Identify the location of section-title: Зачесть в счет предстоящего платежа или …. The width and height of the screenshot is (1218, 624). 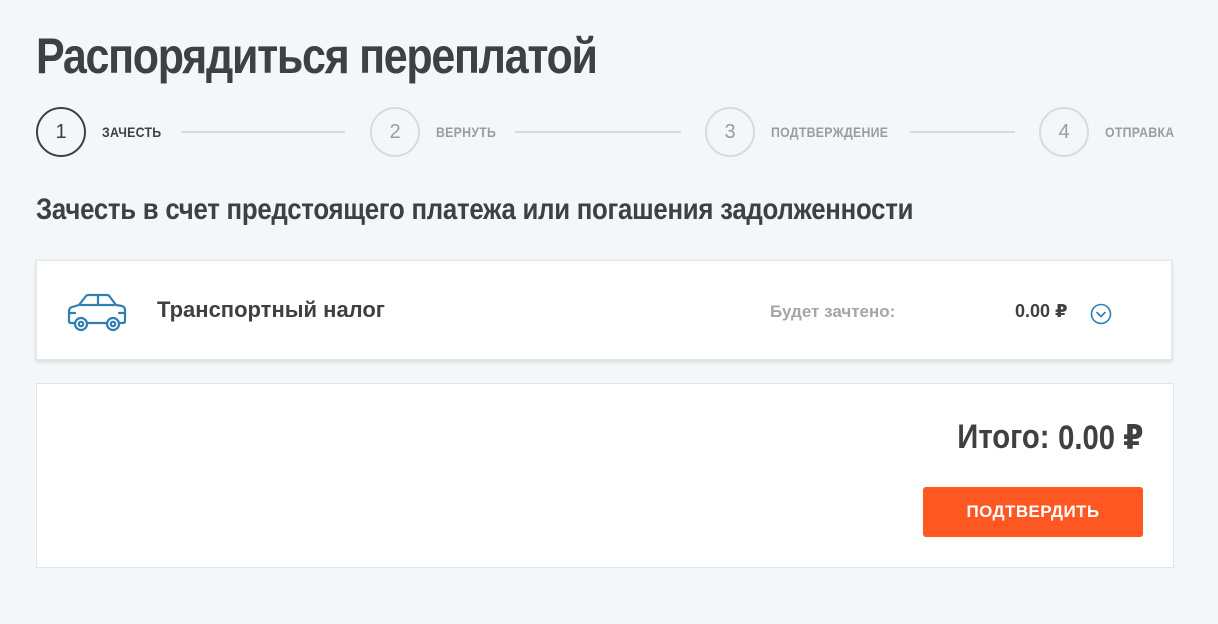
(475, 209).